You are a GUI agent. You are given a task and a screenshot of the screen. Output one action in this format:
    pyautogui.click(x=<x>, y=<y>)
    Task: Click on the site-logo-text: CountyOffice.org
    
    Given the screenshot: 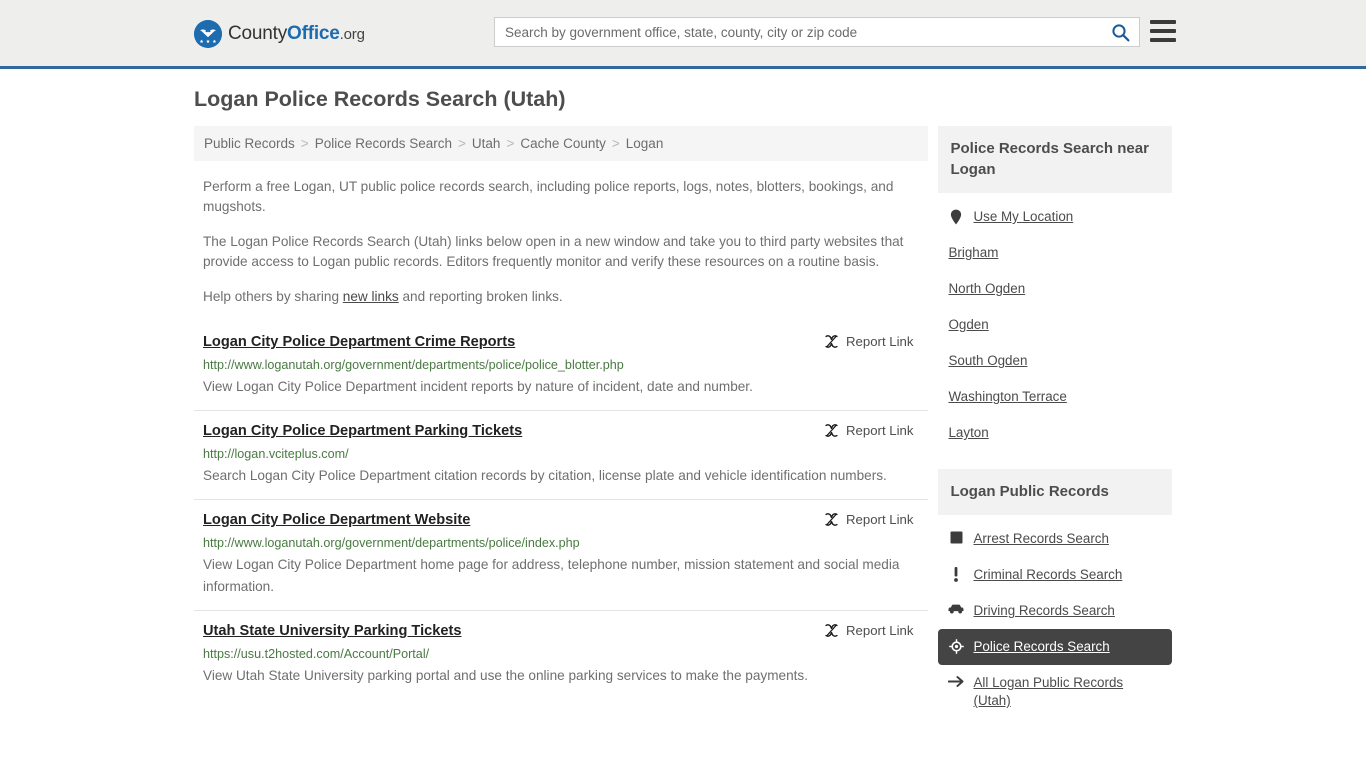 What is the action you would take?
    pyautogui.click(x=296, y=34)
    